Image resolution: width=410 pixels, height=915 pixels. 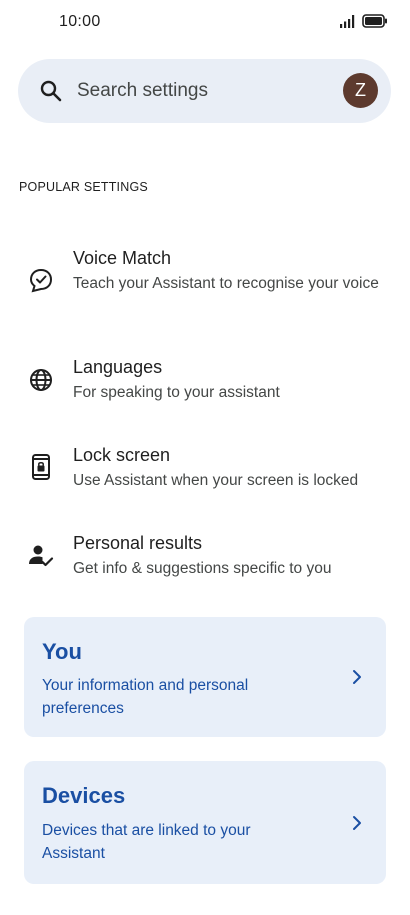 What do you see at coordinates (176, 392) in the screenshot?
I see `setting-subtitle: For speaking to your assistant` at bounding box center [176, 392].